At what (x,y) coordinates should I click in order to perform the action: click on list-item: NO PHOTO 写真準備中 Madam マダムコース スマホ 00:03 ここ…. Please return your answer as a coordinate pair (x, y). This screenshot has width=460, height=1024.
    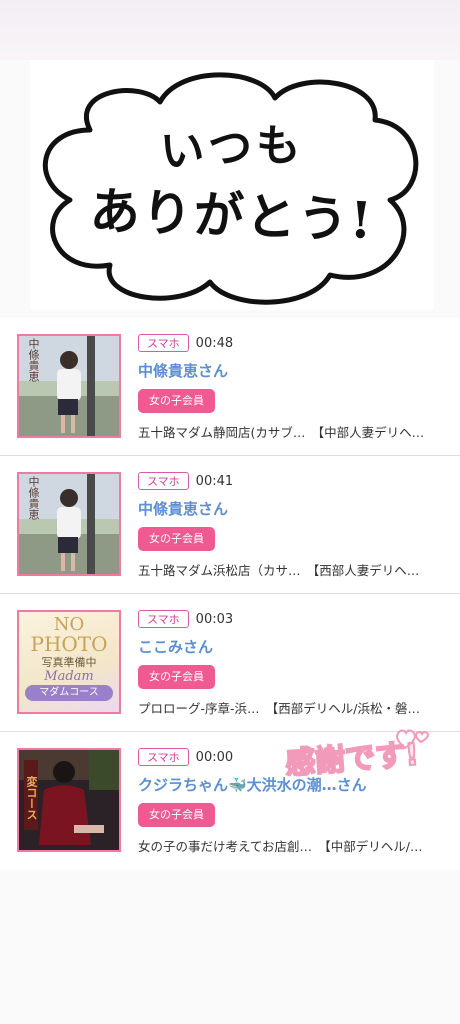
    Looking at the image, I should click on (230, 663).